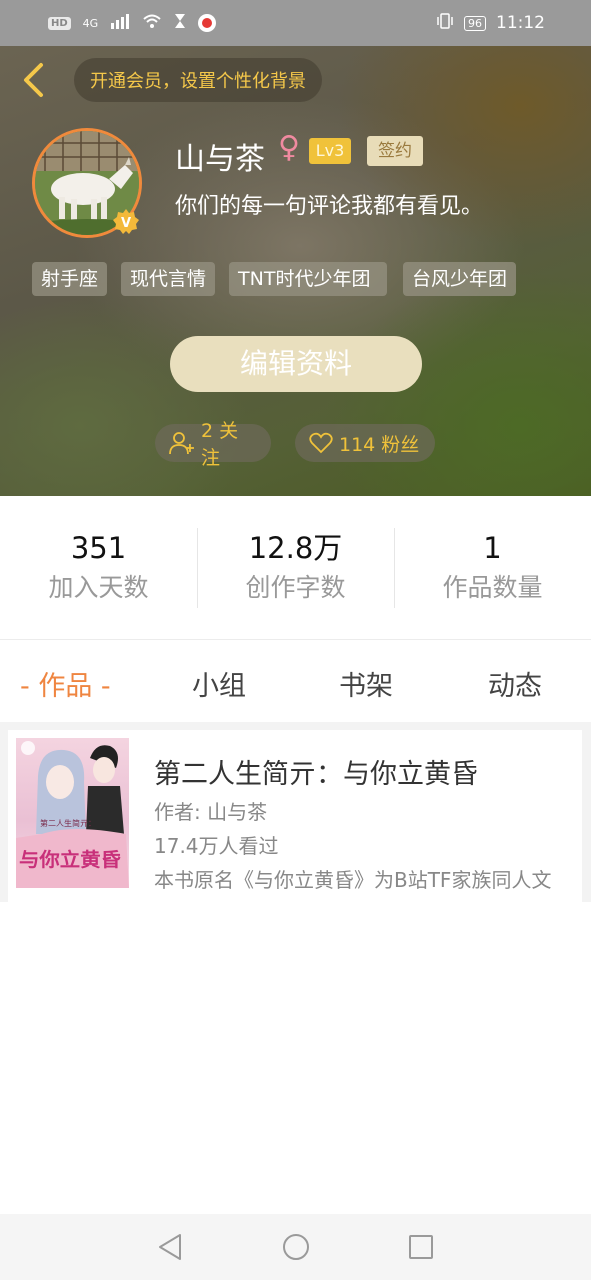  Describe the element at coordinates (120, 23) in the screenshot. I see `signal-icon` at that location.